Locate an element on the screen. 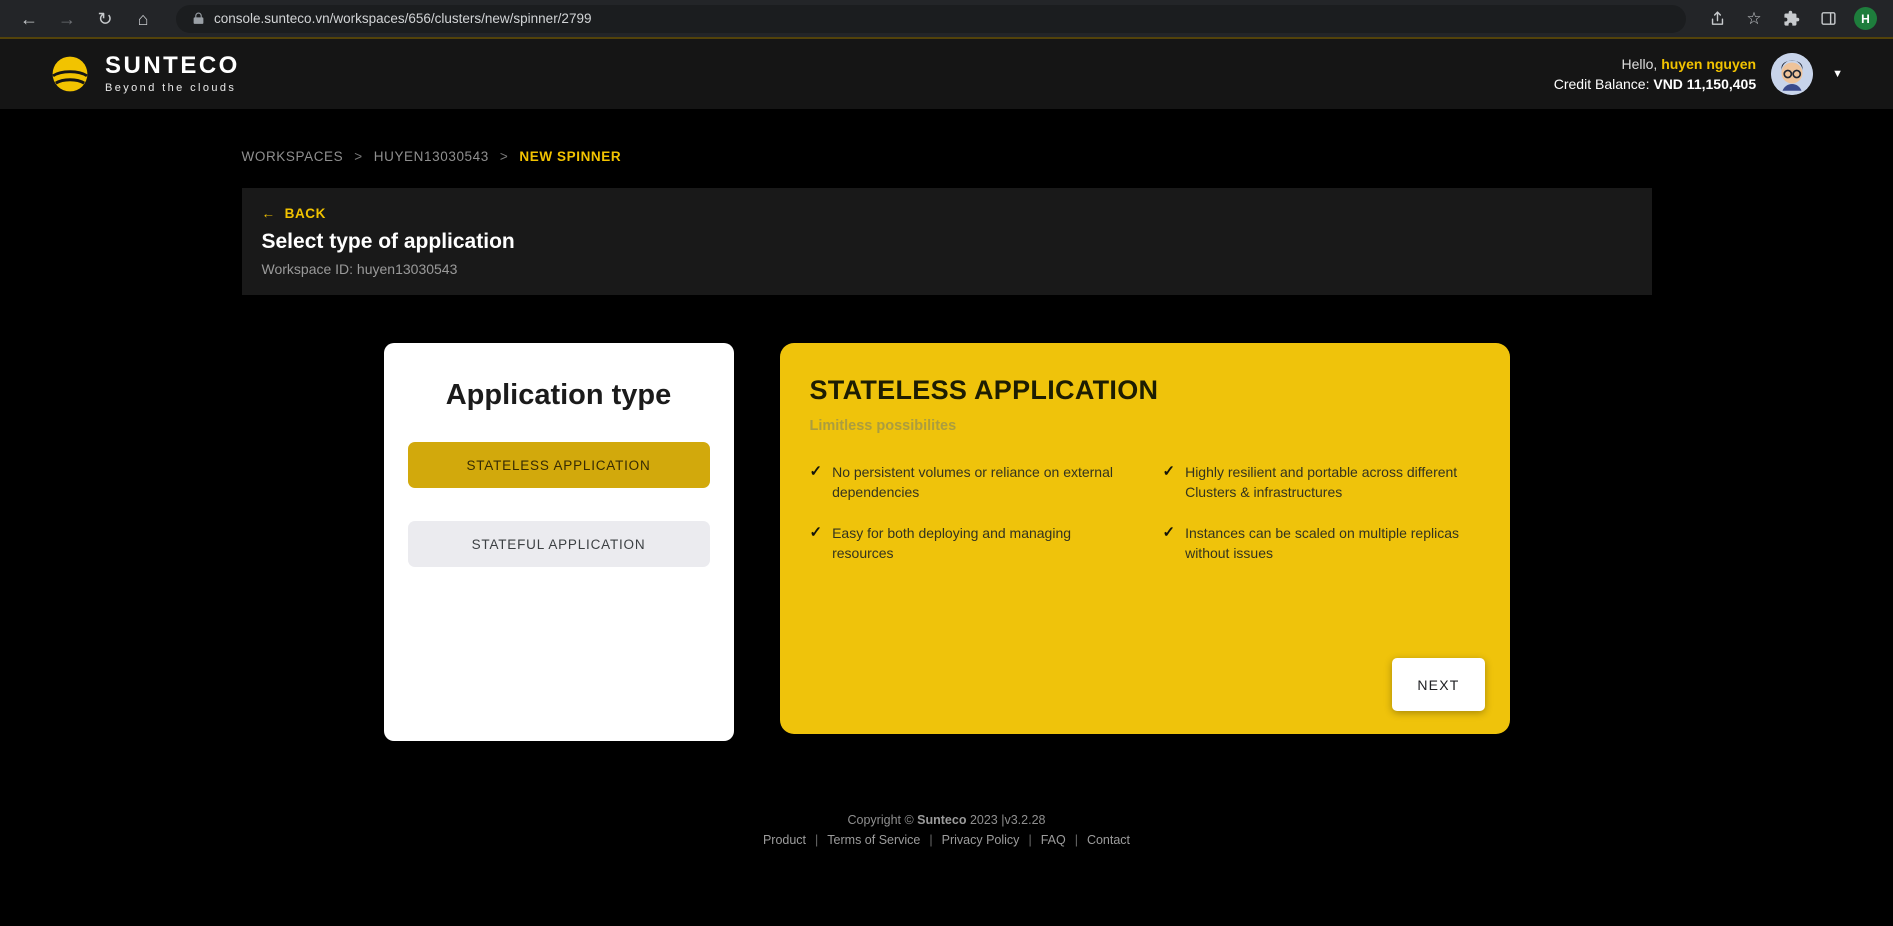 The width and height of the screenshot is (1893, 926). sunteco-logo-icon is located at coordinates (70, 74).